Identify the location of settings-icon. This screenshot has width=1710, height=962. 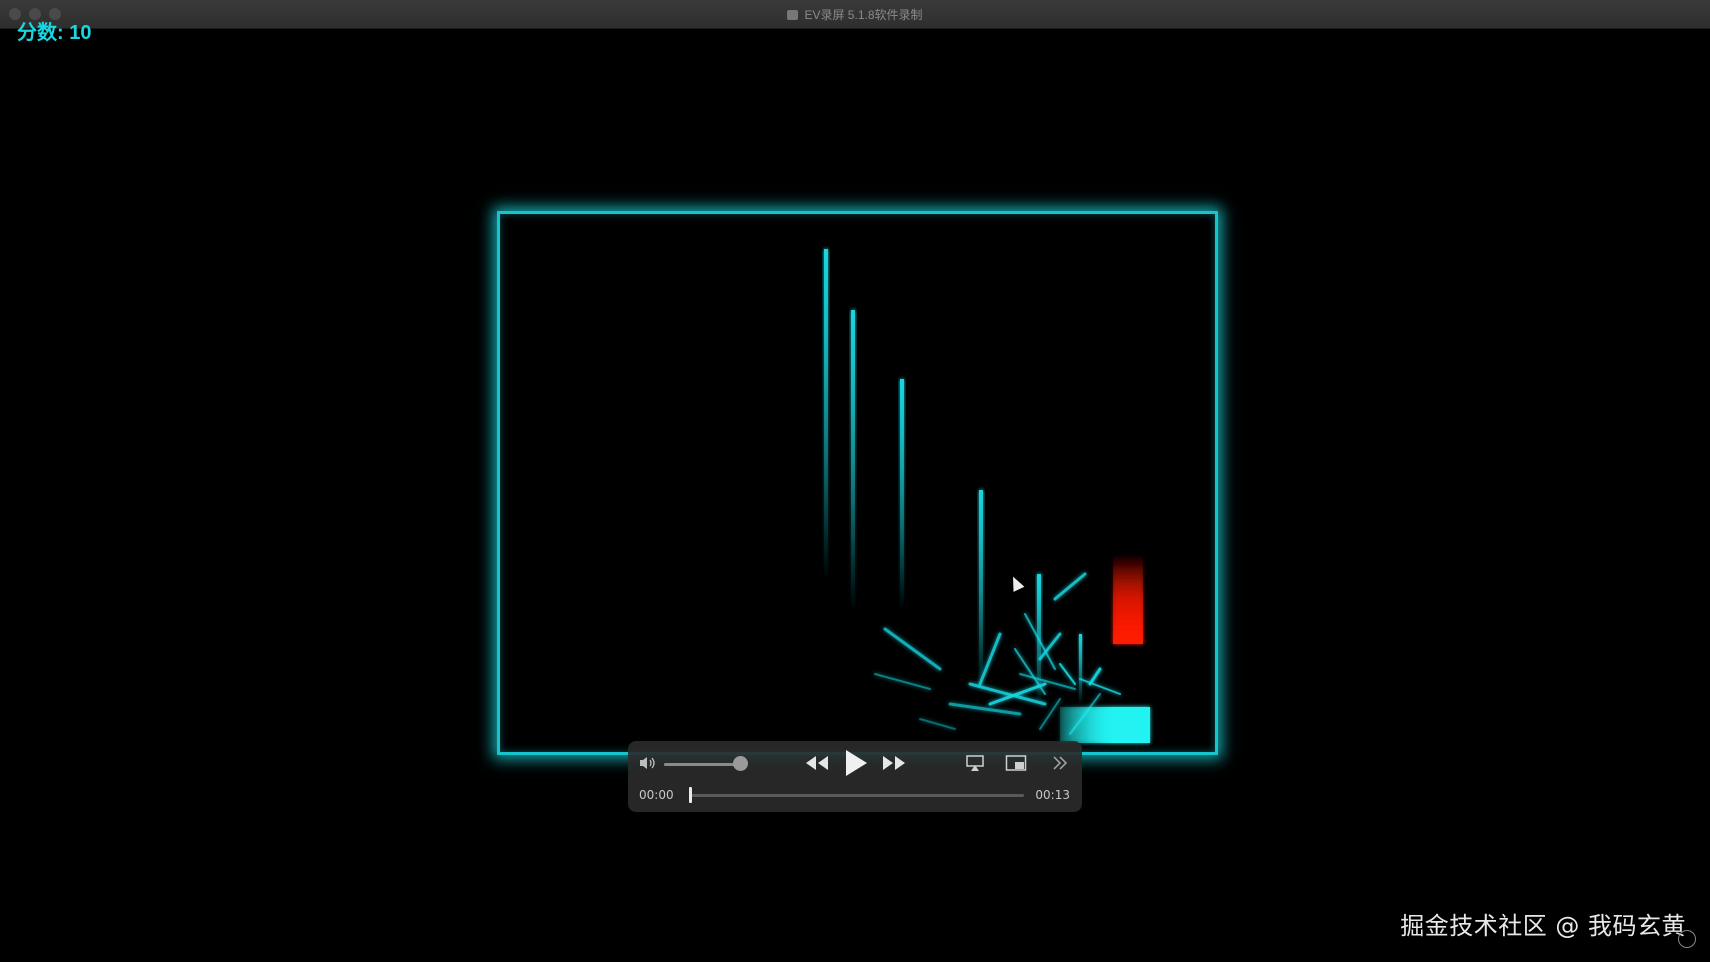
(1687, 939).